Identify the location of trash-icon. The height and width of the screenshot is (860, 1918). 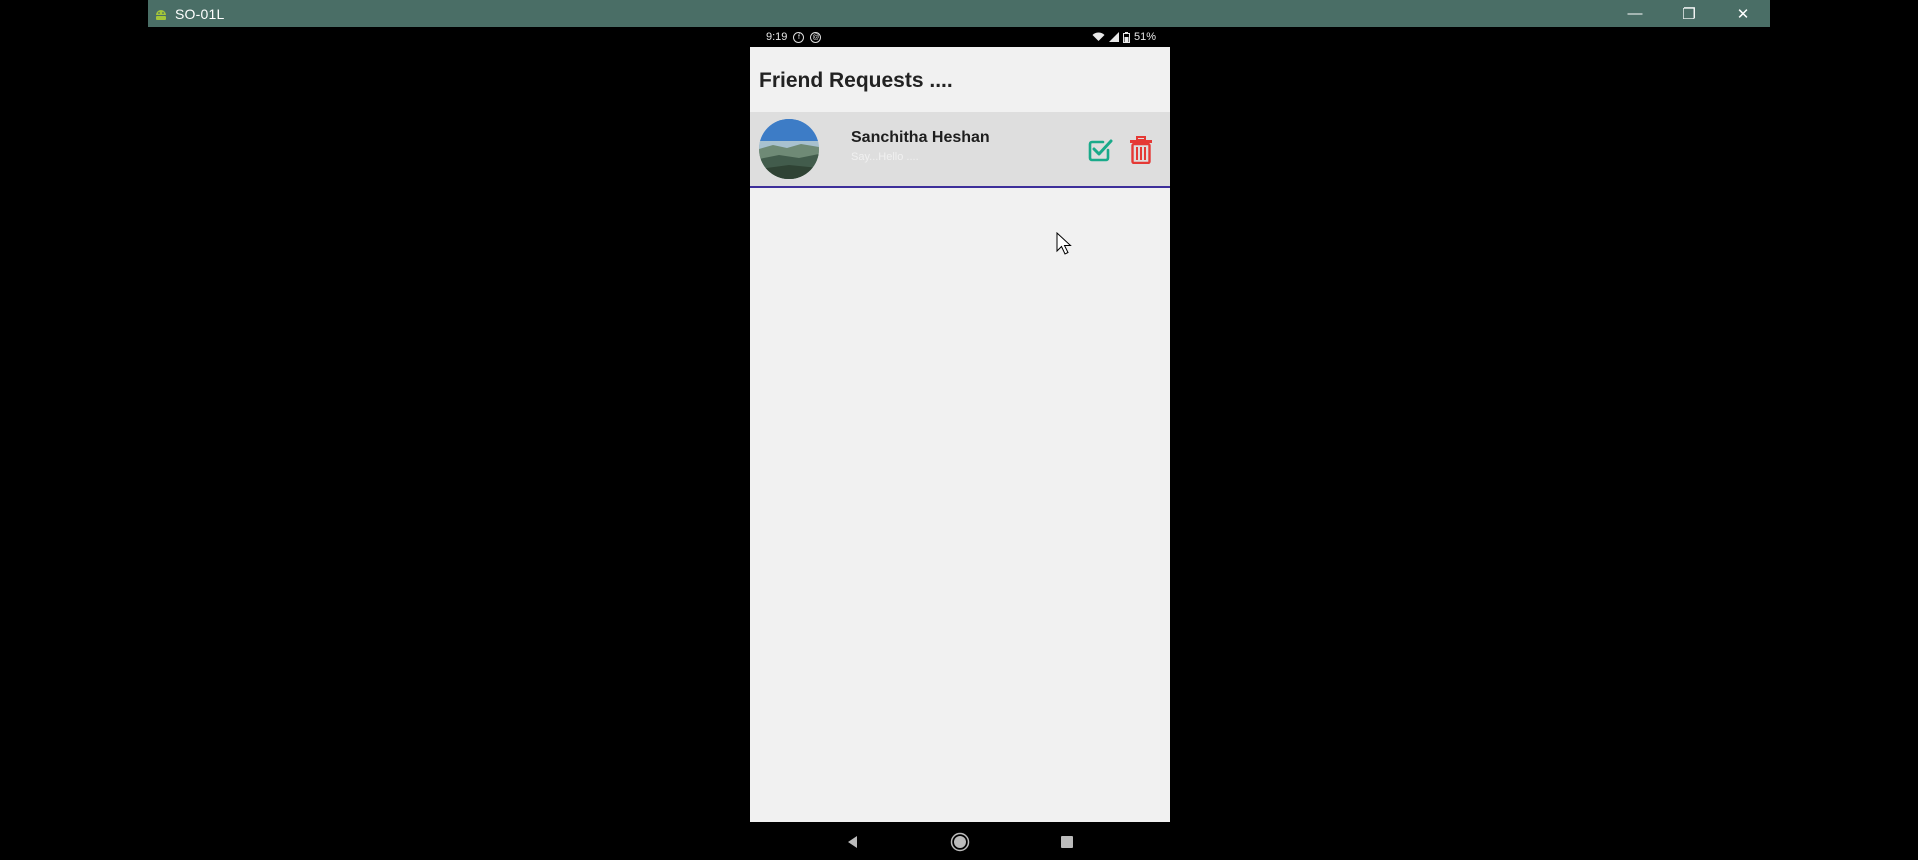
(1141, 150).